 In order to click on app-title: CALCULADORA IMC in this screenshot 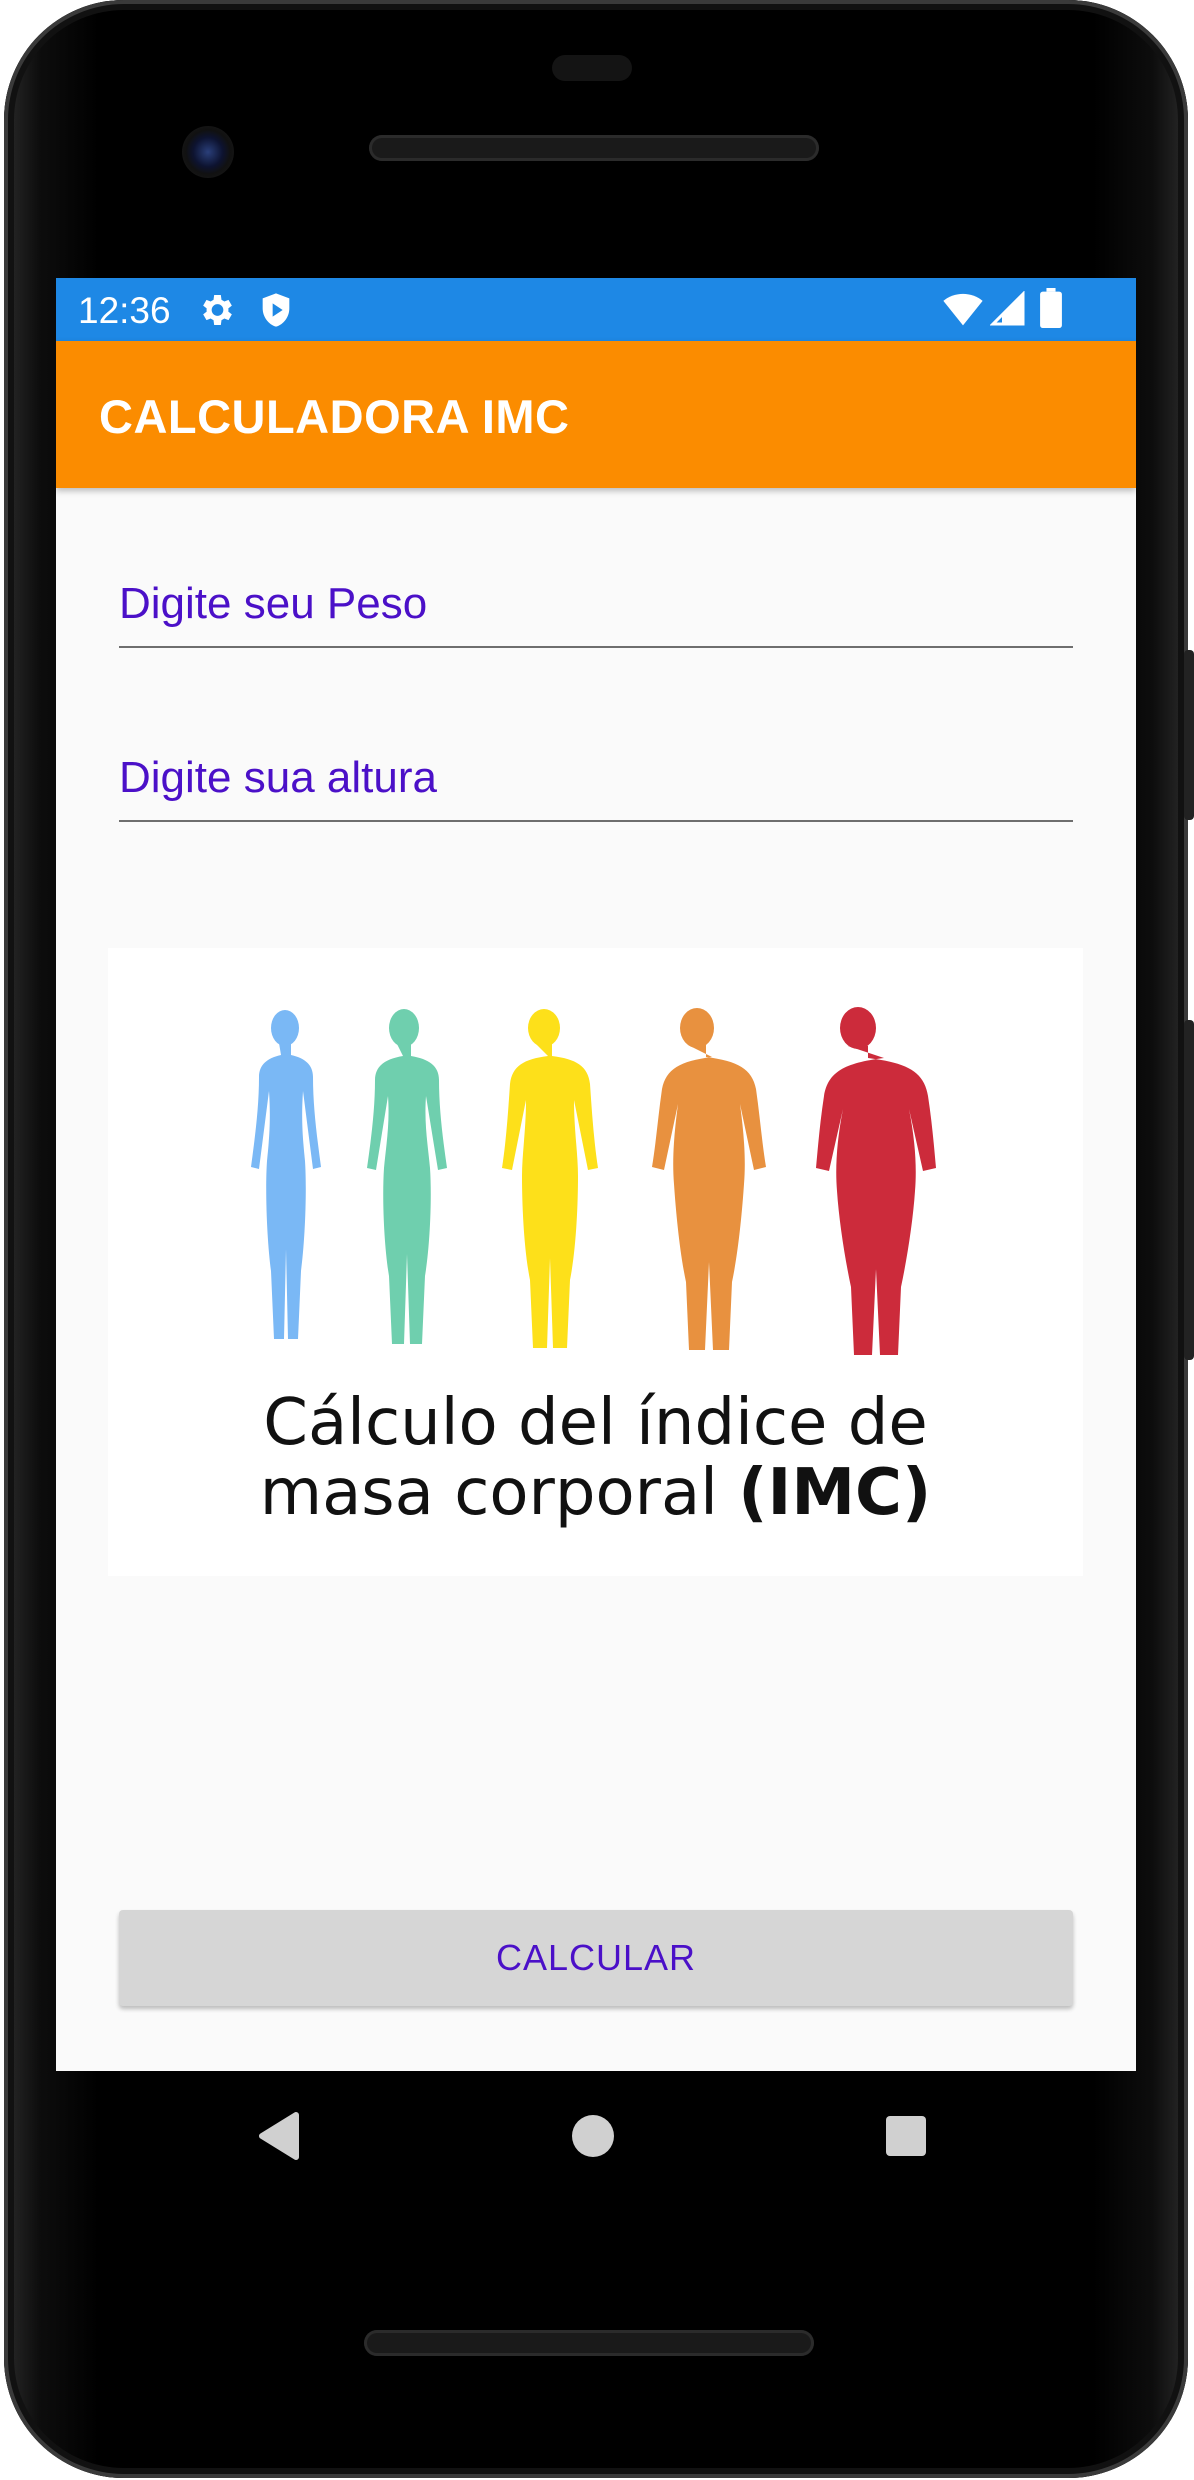, I will do `click(334, 416)`.